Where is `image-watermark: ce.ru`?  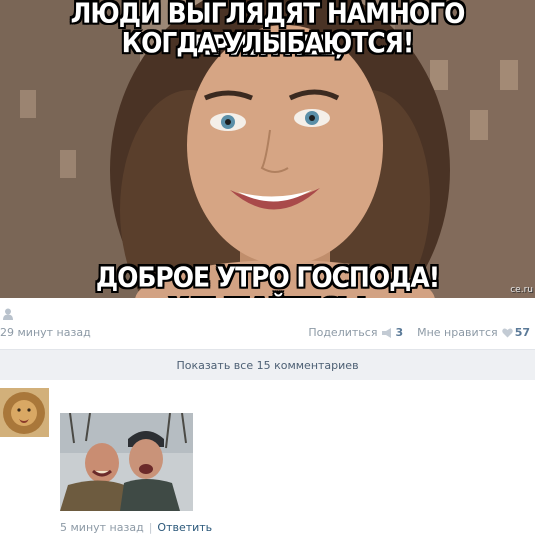
image-watermark: ce.ru is located at coordinates (521, 290).